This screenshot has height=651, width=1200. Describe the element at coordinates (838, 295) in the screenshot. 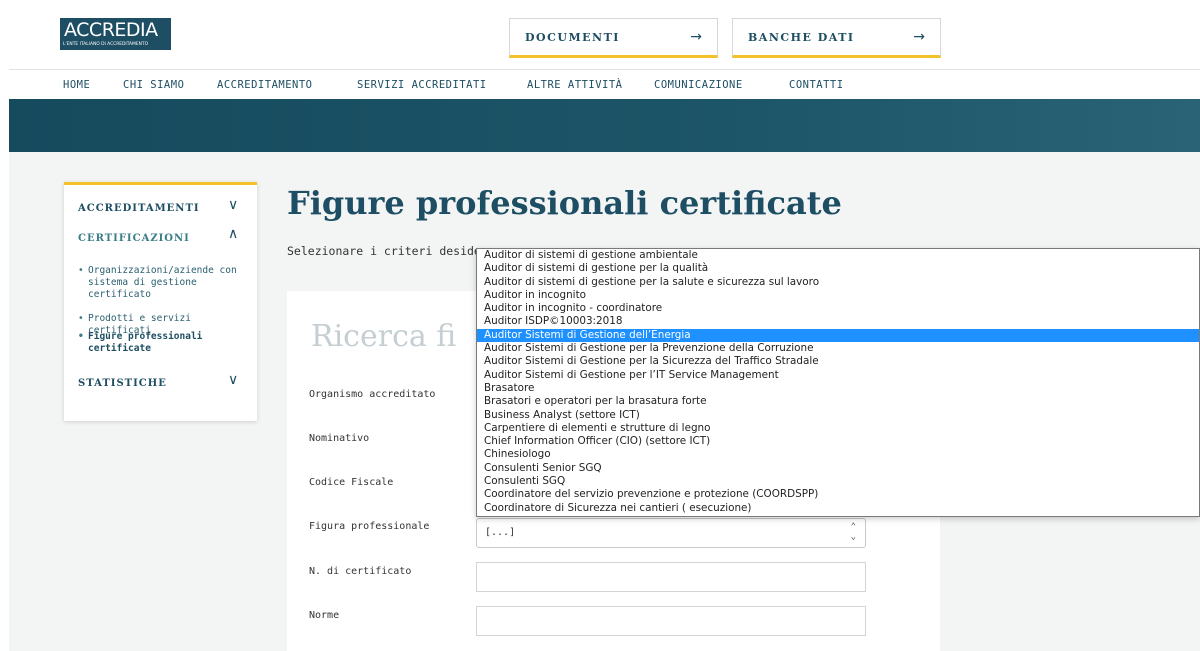

I see `dropdown-option: Auditor in incognito` at that location.